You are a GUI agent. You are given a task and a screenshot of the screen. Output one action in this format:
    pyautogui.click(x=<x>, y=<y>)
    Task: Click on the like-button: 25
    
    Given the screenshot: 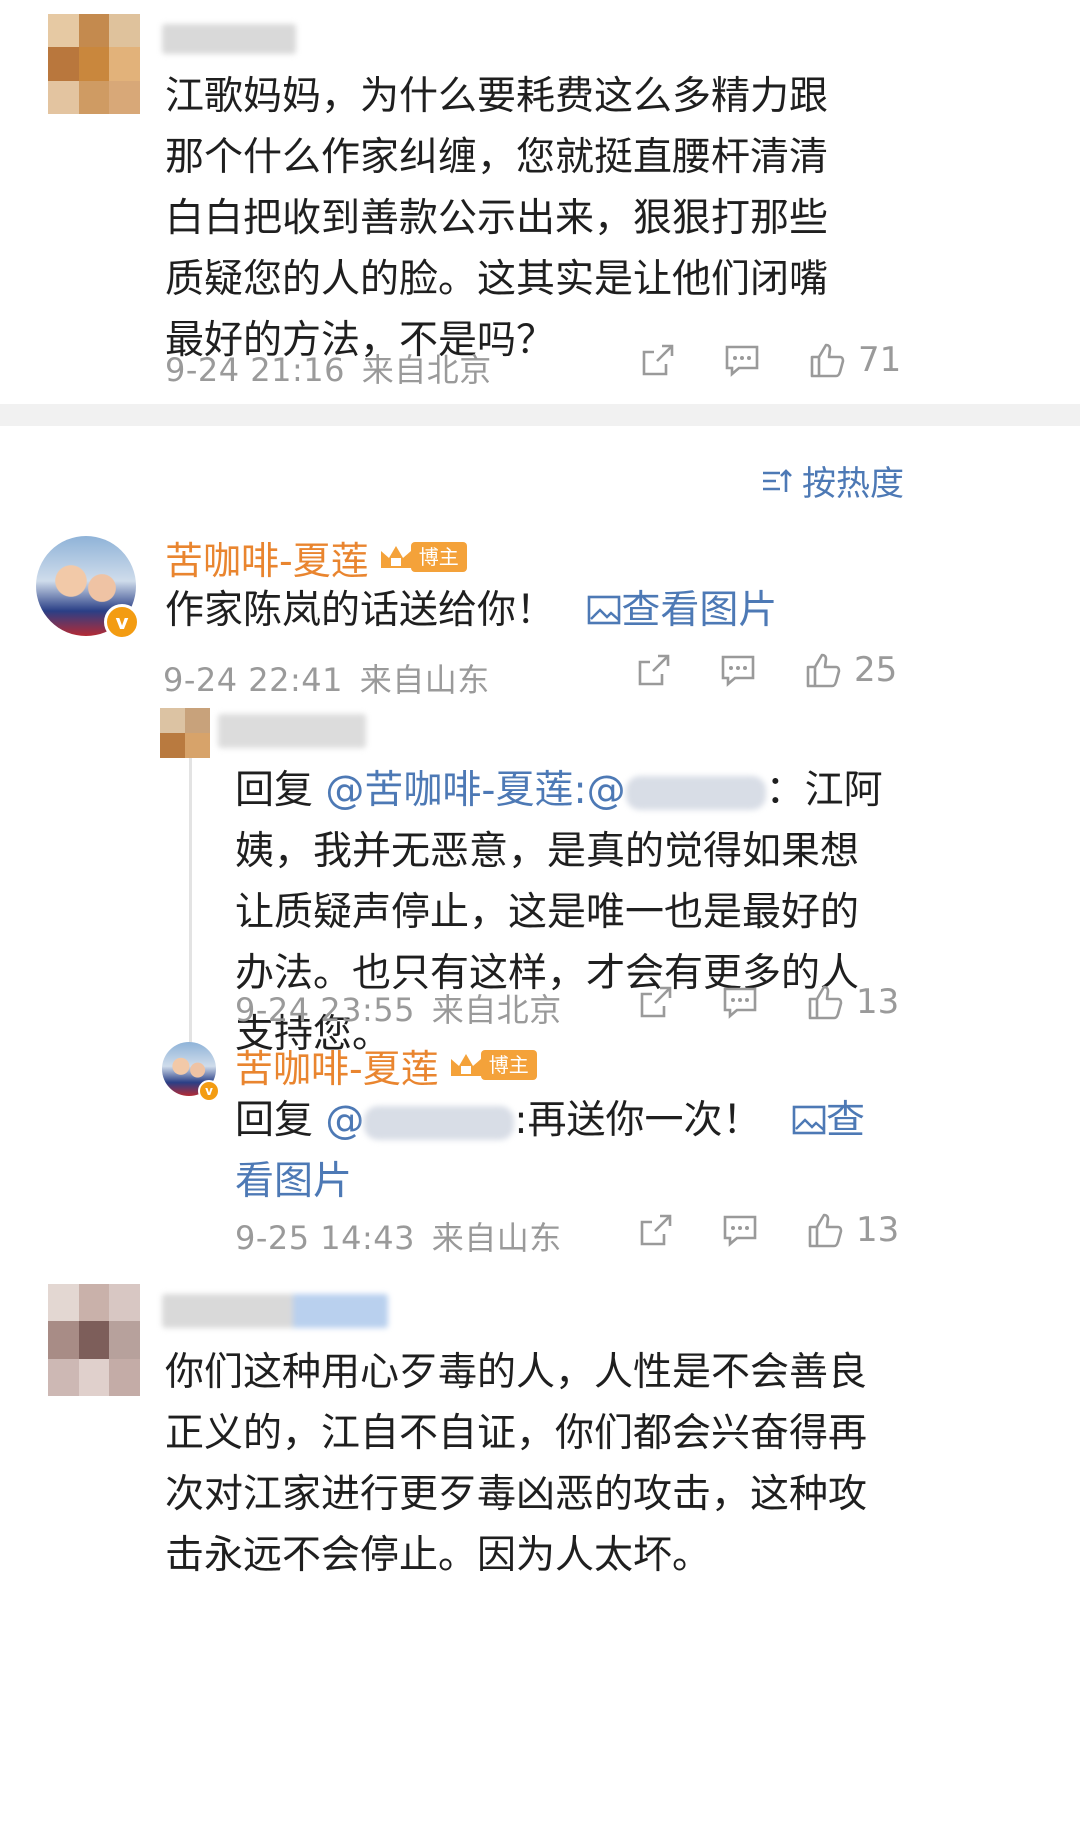 What is the action you would take?
    pyautogui.click(x=850, y=670)
    